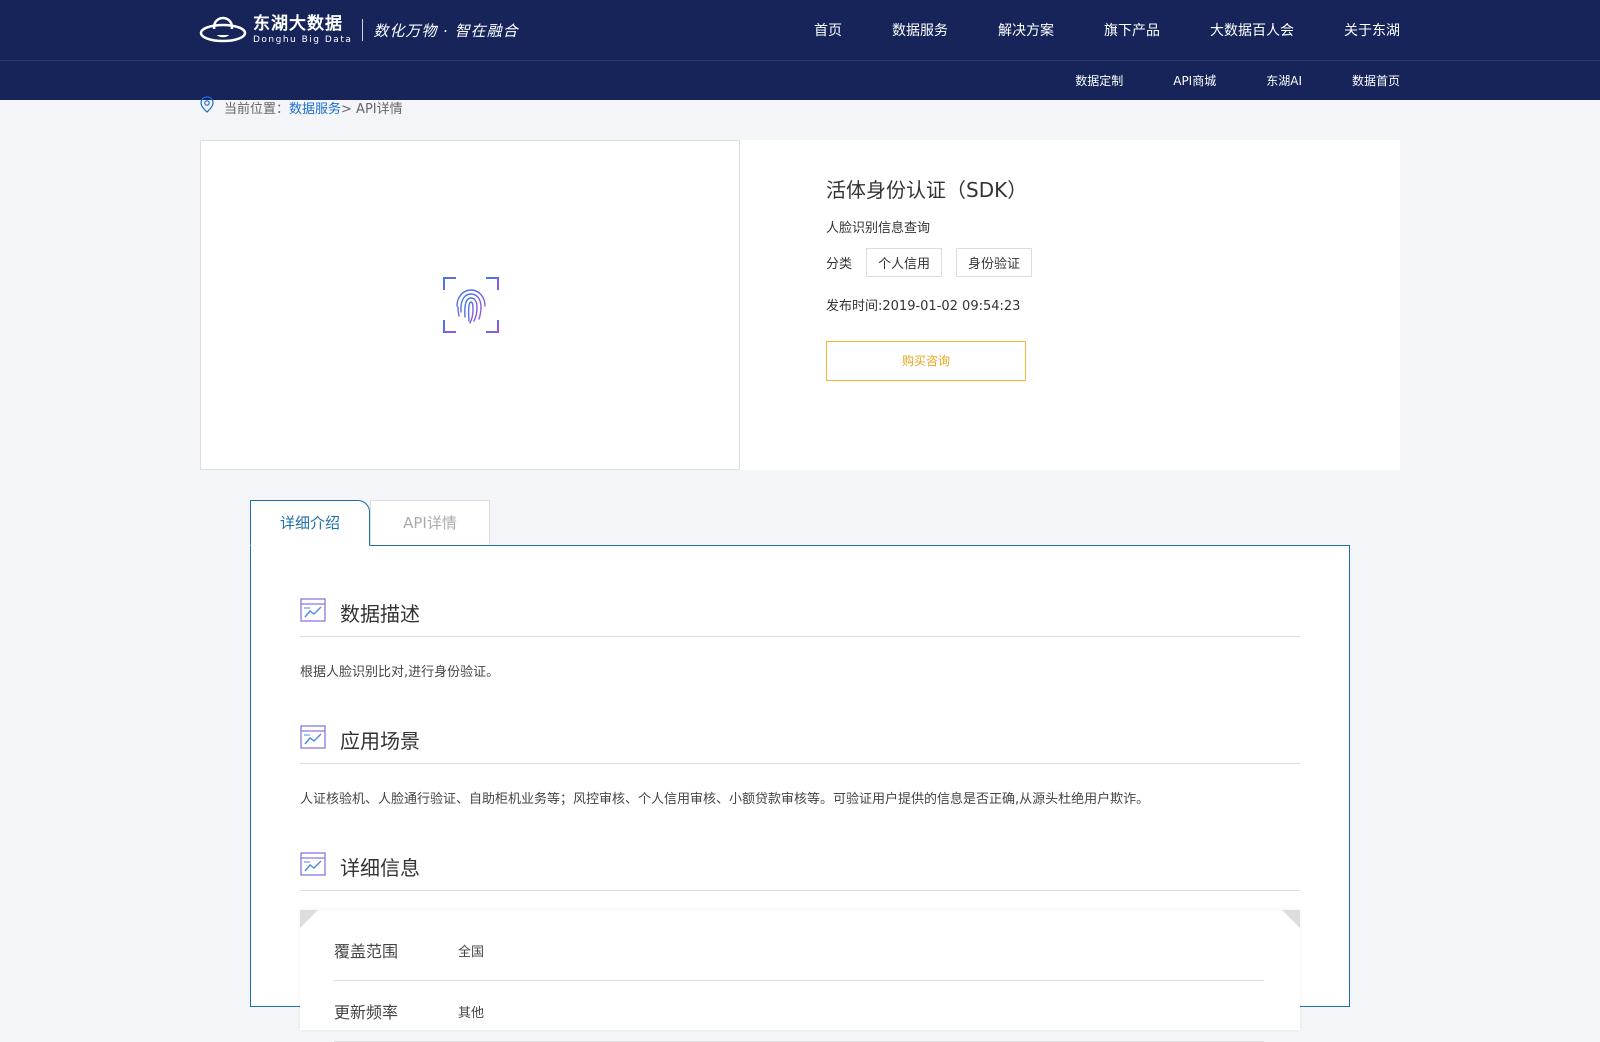 The height and width of the screenshot is (1042, 1600). Describe the element at coordinates (828, 30) in the screenshot. I see `nav-home: 首页` at that location.